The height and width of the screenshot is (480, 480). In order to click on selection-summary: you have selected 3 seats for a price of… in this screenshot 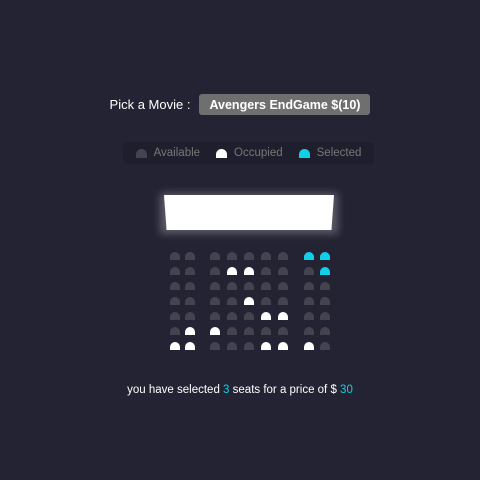, I will do `click(240, 390)`.